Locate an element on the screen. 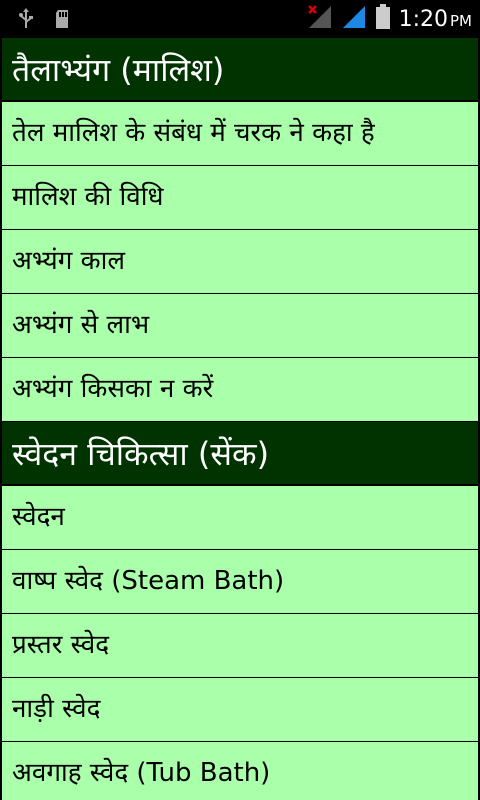 The width and height of the screenshot is (480, 800). no-signal-icon is located at coordinates (320, 19).